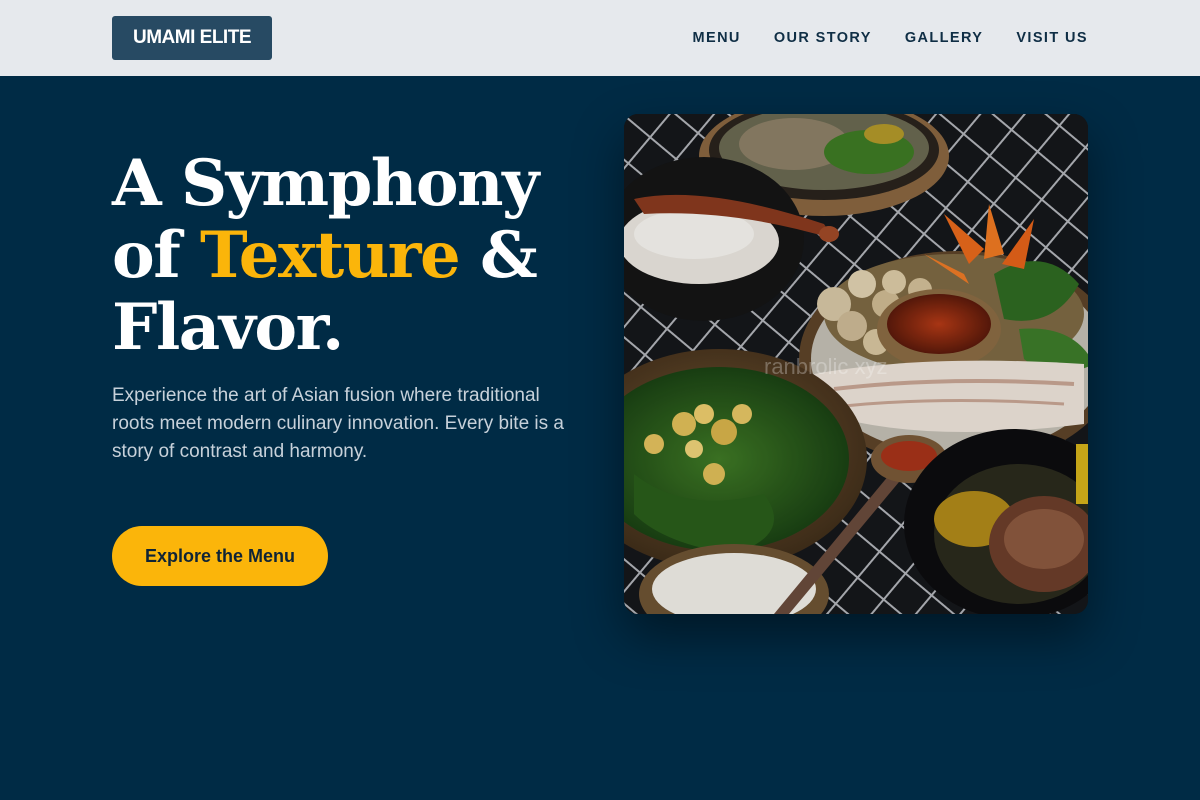  What do you see at coordinates (330, 255) in the screenshot?
I see `headline-accent: Texture` at bounding box center [330, 255].